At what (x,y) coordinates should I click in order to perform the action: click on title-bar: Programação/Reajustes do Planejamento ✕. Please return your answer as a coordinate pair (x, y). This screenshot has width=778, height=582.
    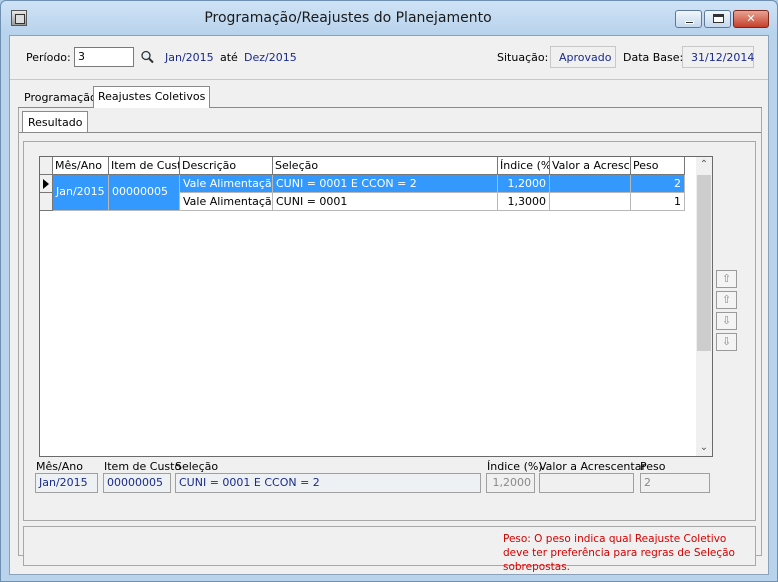
    Looking at the image, I should click on (389, 18).